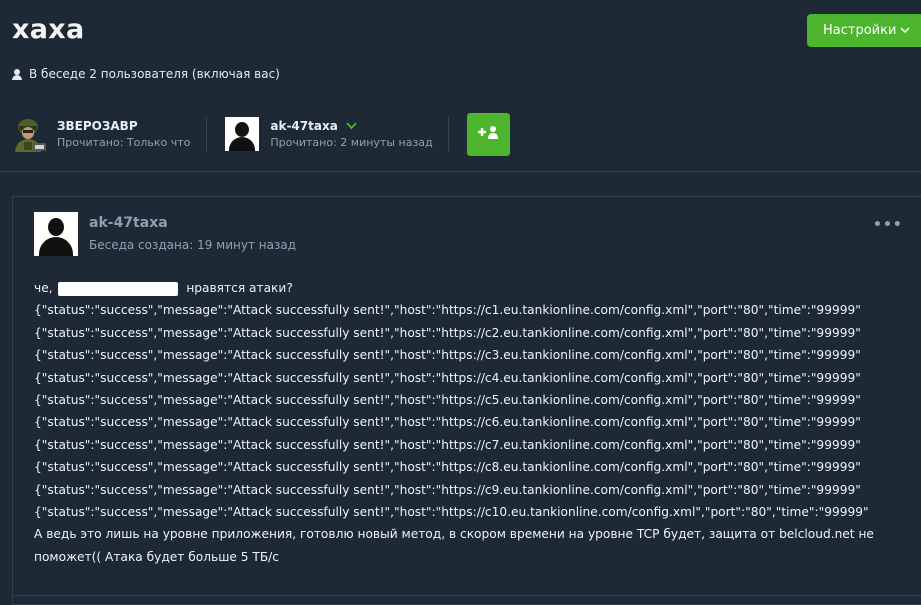 The image size is (921, 605). I want to click on check-icon, so click(351, 126).